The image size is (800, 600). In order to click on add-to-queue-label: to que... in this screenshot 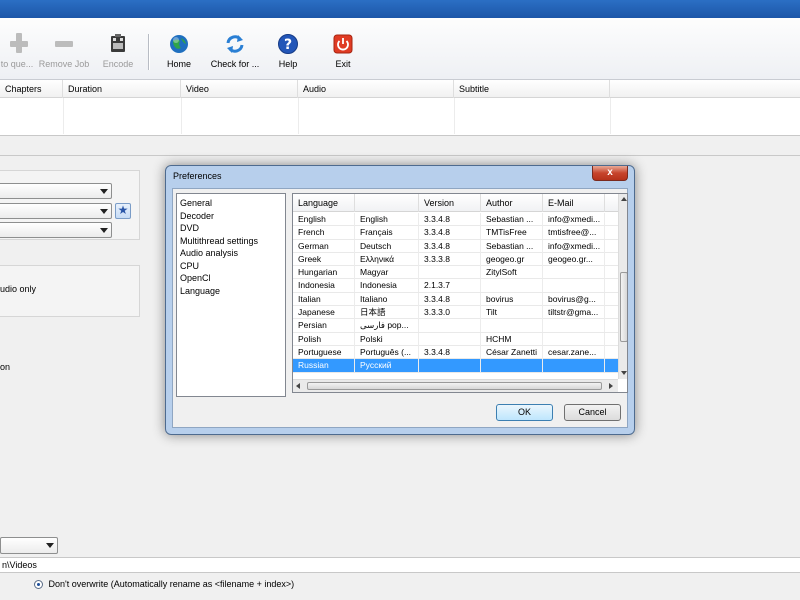, I will do `click(17, 64)`.